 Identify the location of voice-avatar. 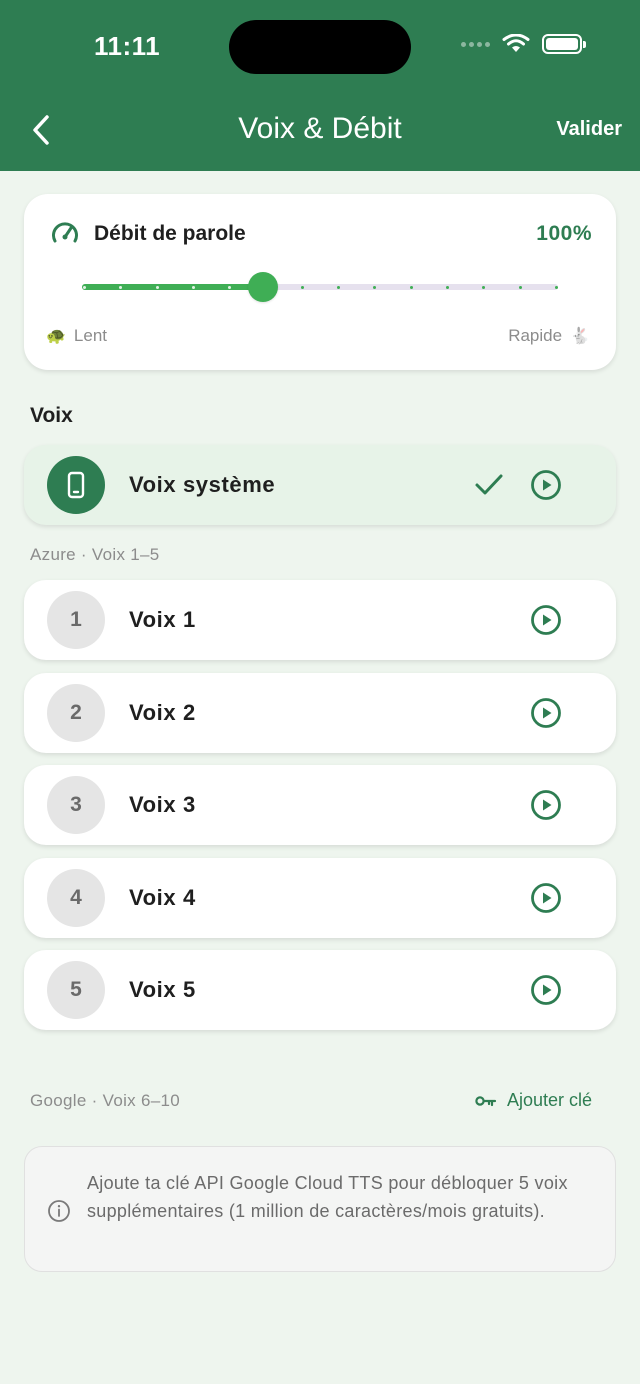
(76, 485).